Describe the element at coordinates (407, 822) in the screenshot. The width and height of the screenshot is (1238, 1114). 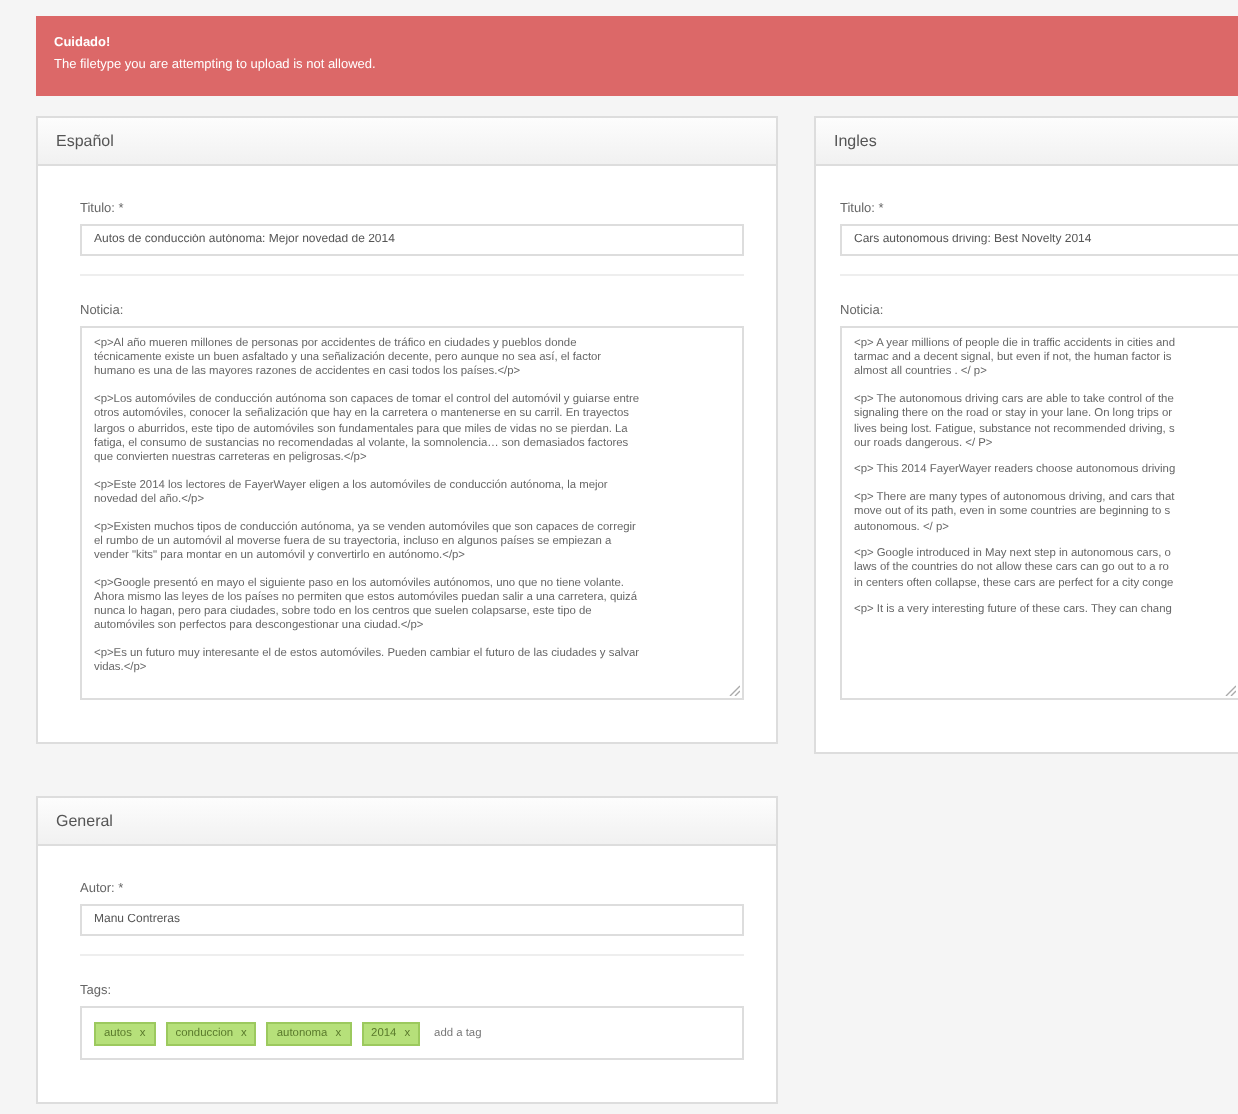
I see `panel-heading: General` at that location.